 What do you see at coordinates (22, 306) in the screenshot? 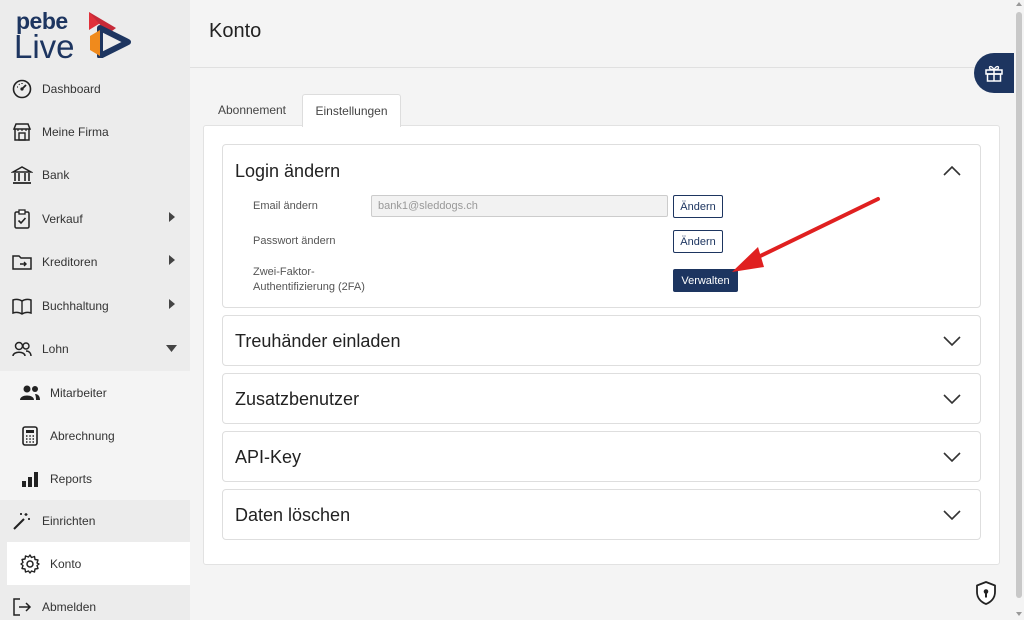
I see `book-icon` at bounding box center [22, 306].